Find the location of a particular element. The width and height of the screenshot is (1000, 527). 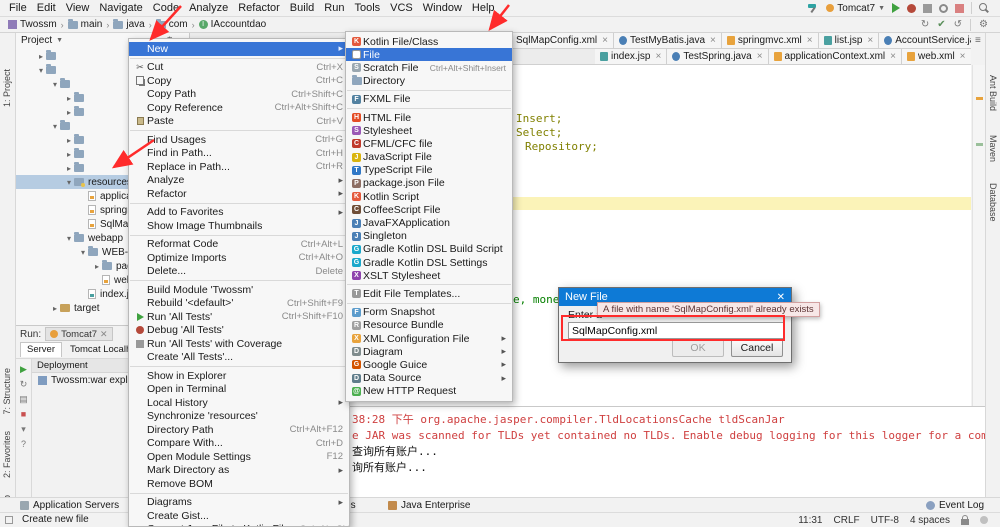

vcs-update-icon: ↻ is located at coordinates (925, 25).